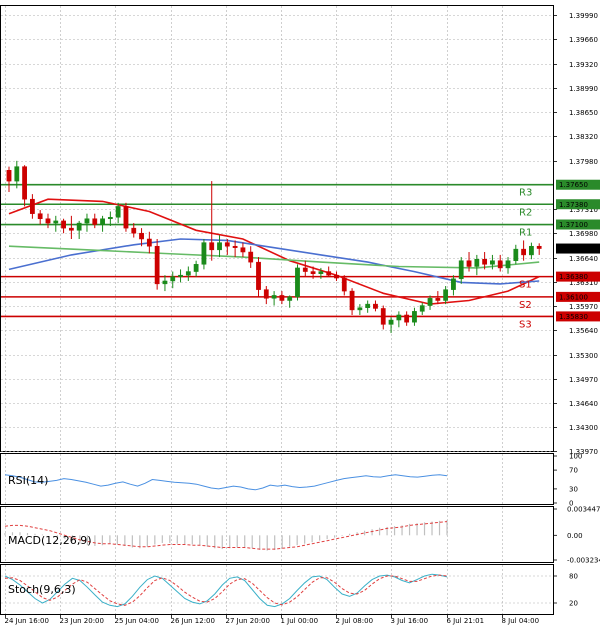 This screenshot has width=600, height=629. I want to click on price-tick-label: 1.38990, so click(583, 89).